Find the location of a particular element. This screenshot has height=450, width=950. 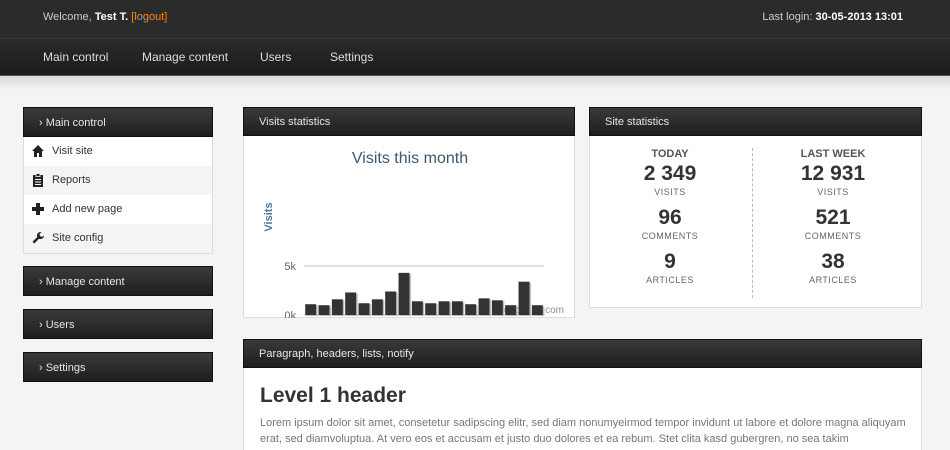

sidebar-item-reports: Reports is located at coordinates (118, 180).